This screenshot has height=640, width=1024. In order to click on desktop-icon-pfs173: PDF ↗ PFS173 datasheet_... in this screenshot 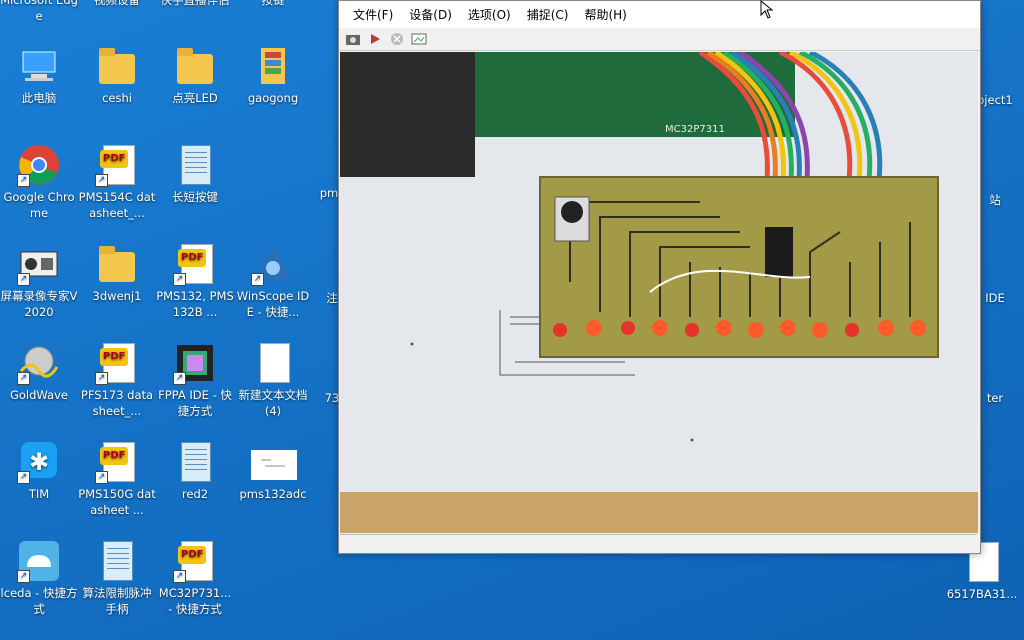, I will do `click(117, 380)`.